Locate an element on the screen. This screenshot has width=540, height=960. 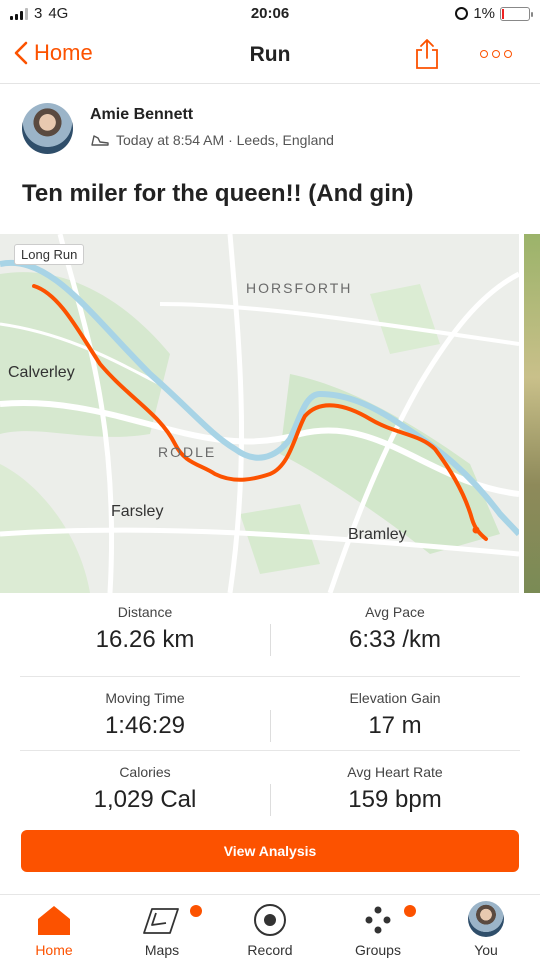
map-label-rodley: RODLE is located at coordinates (187, 452).